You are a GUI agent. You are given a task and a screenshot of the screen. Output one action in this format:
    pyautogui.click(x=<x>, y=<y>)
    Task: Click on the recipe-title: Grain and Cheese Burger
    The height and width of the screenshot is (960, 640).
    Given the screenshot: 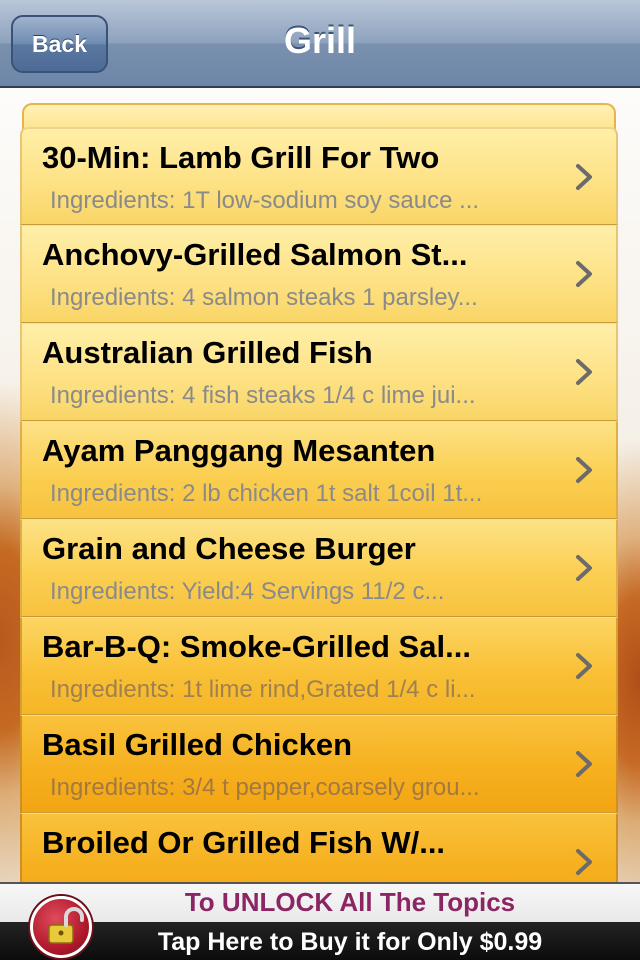 What is the action you would take?
    pyautogui.click(x=229, y=548)
    